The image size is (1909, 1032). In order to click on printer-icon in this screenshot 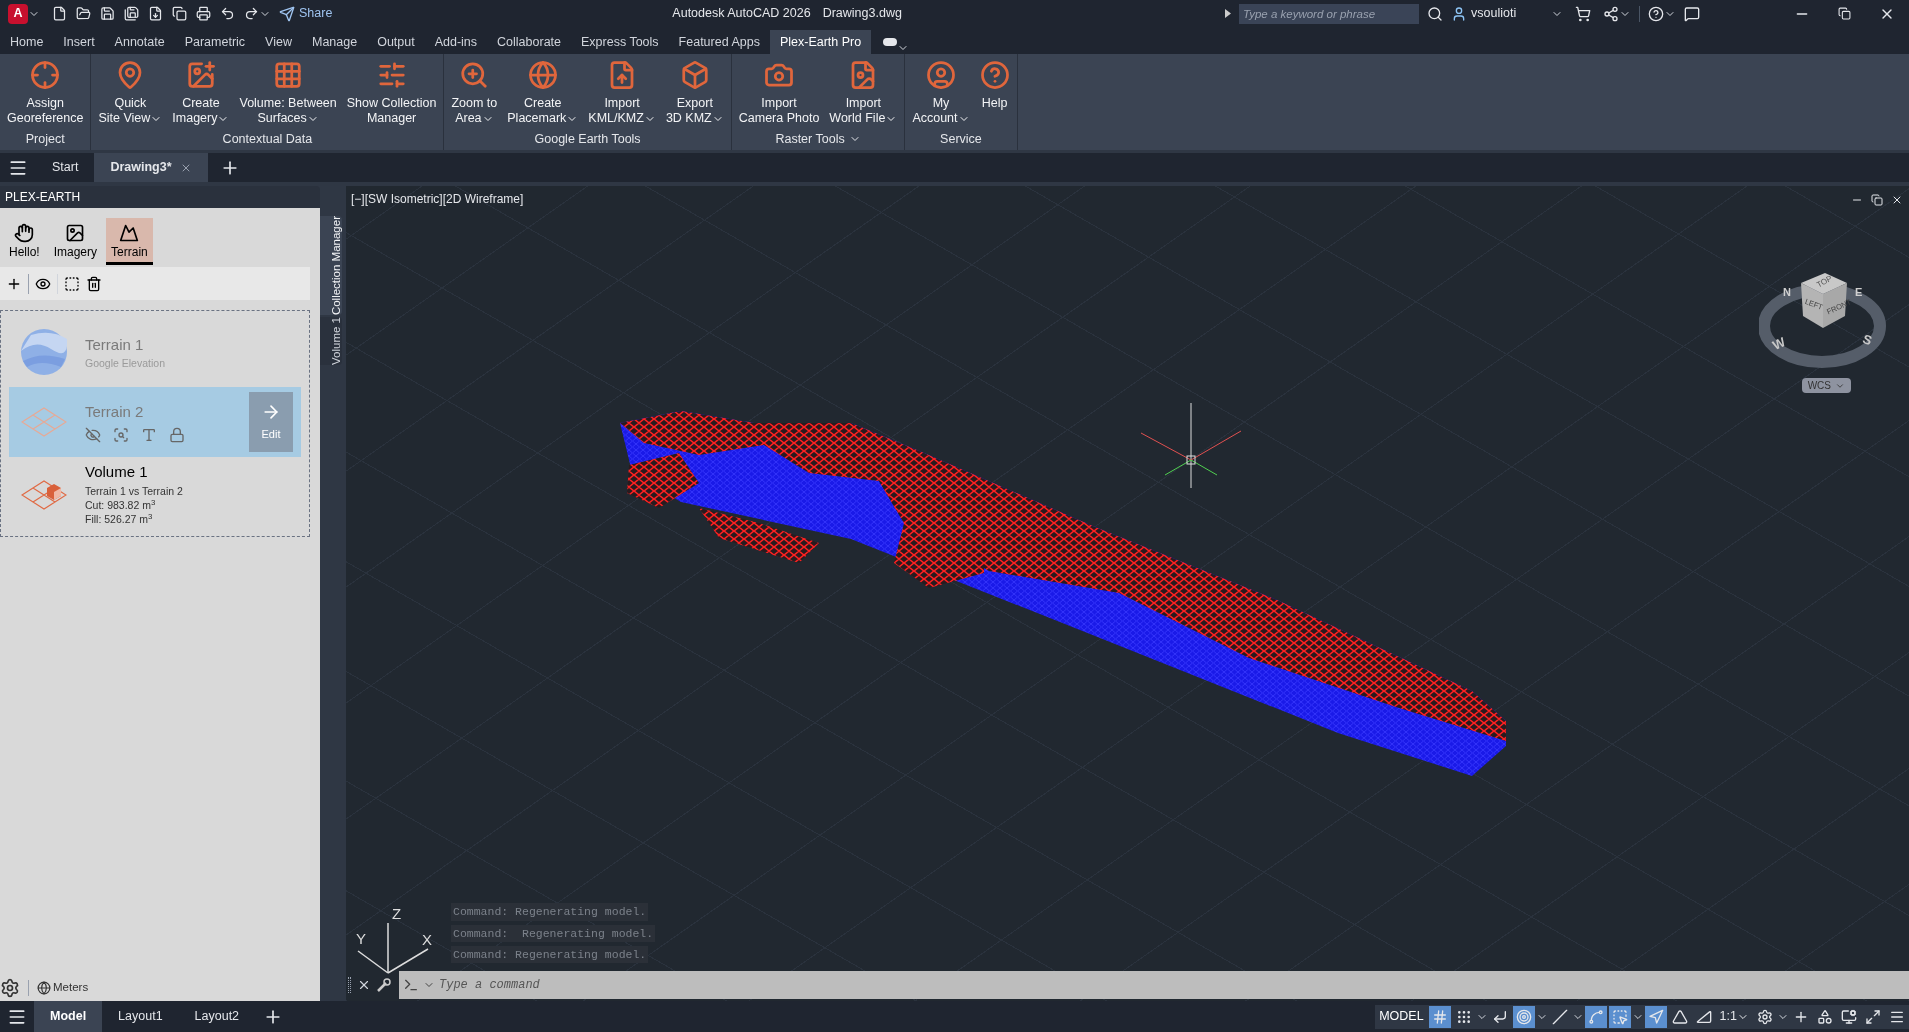, I will do `click(203, 13)`.